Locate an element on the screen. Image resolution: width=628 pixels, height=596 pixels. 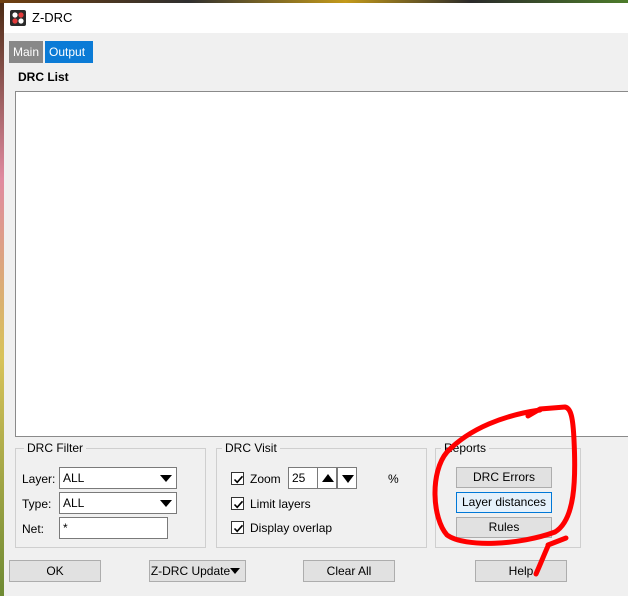
display-overlap-label: Display overlap is located at coordinates (291, 528).